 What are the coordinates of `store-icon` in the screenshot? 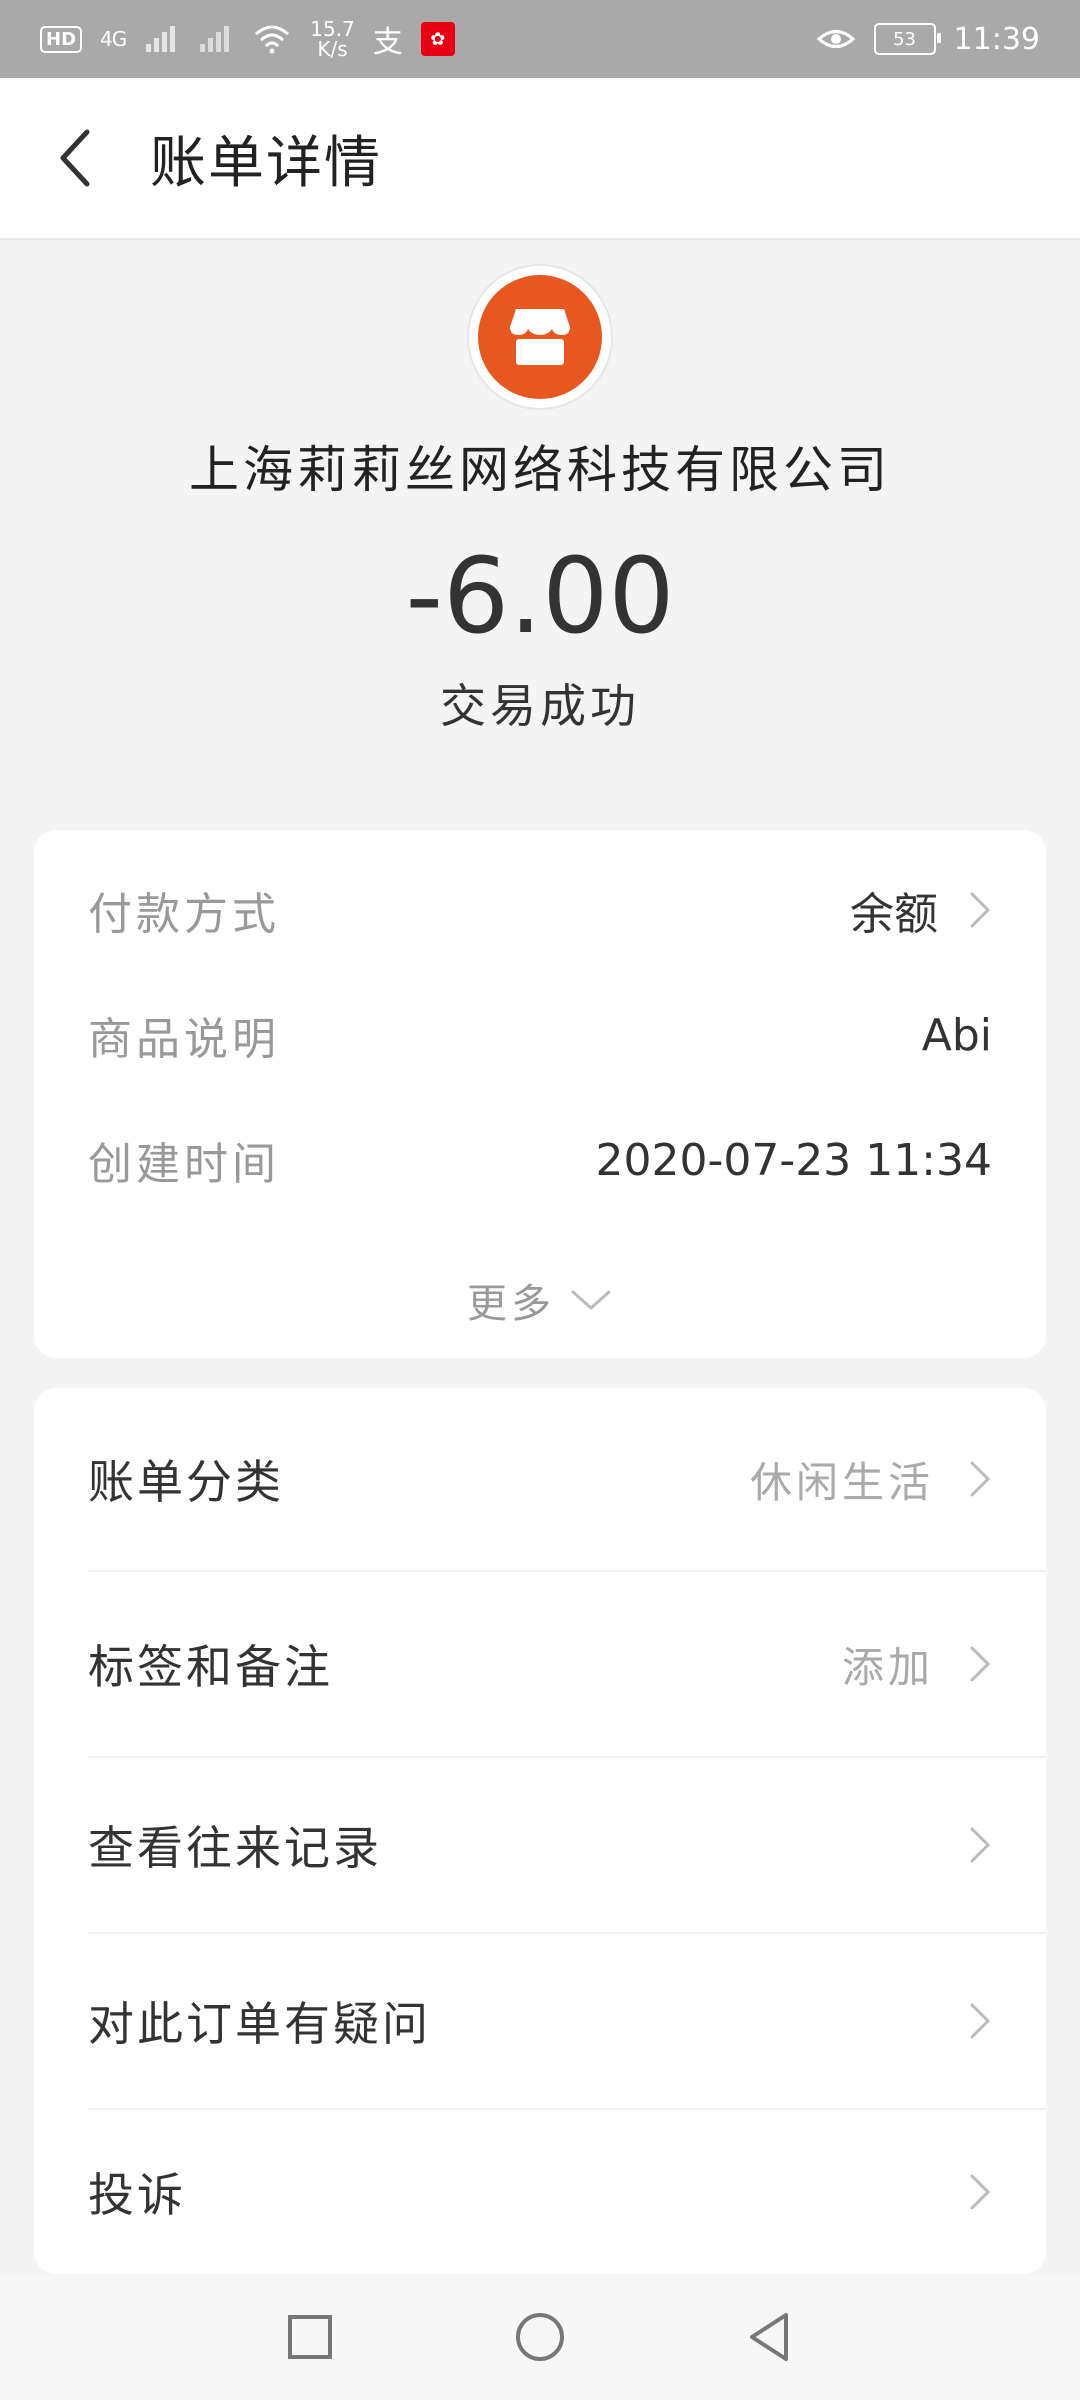 It's located at (540, 337).